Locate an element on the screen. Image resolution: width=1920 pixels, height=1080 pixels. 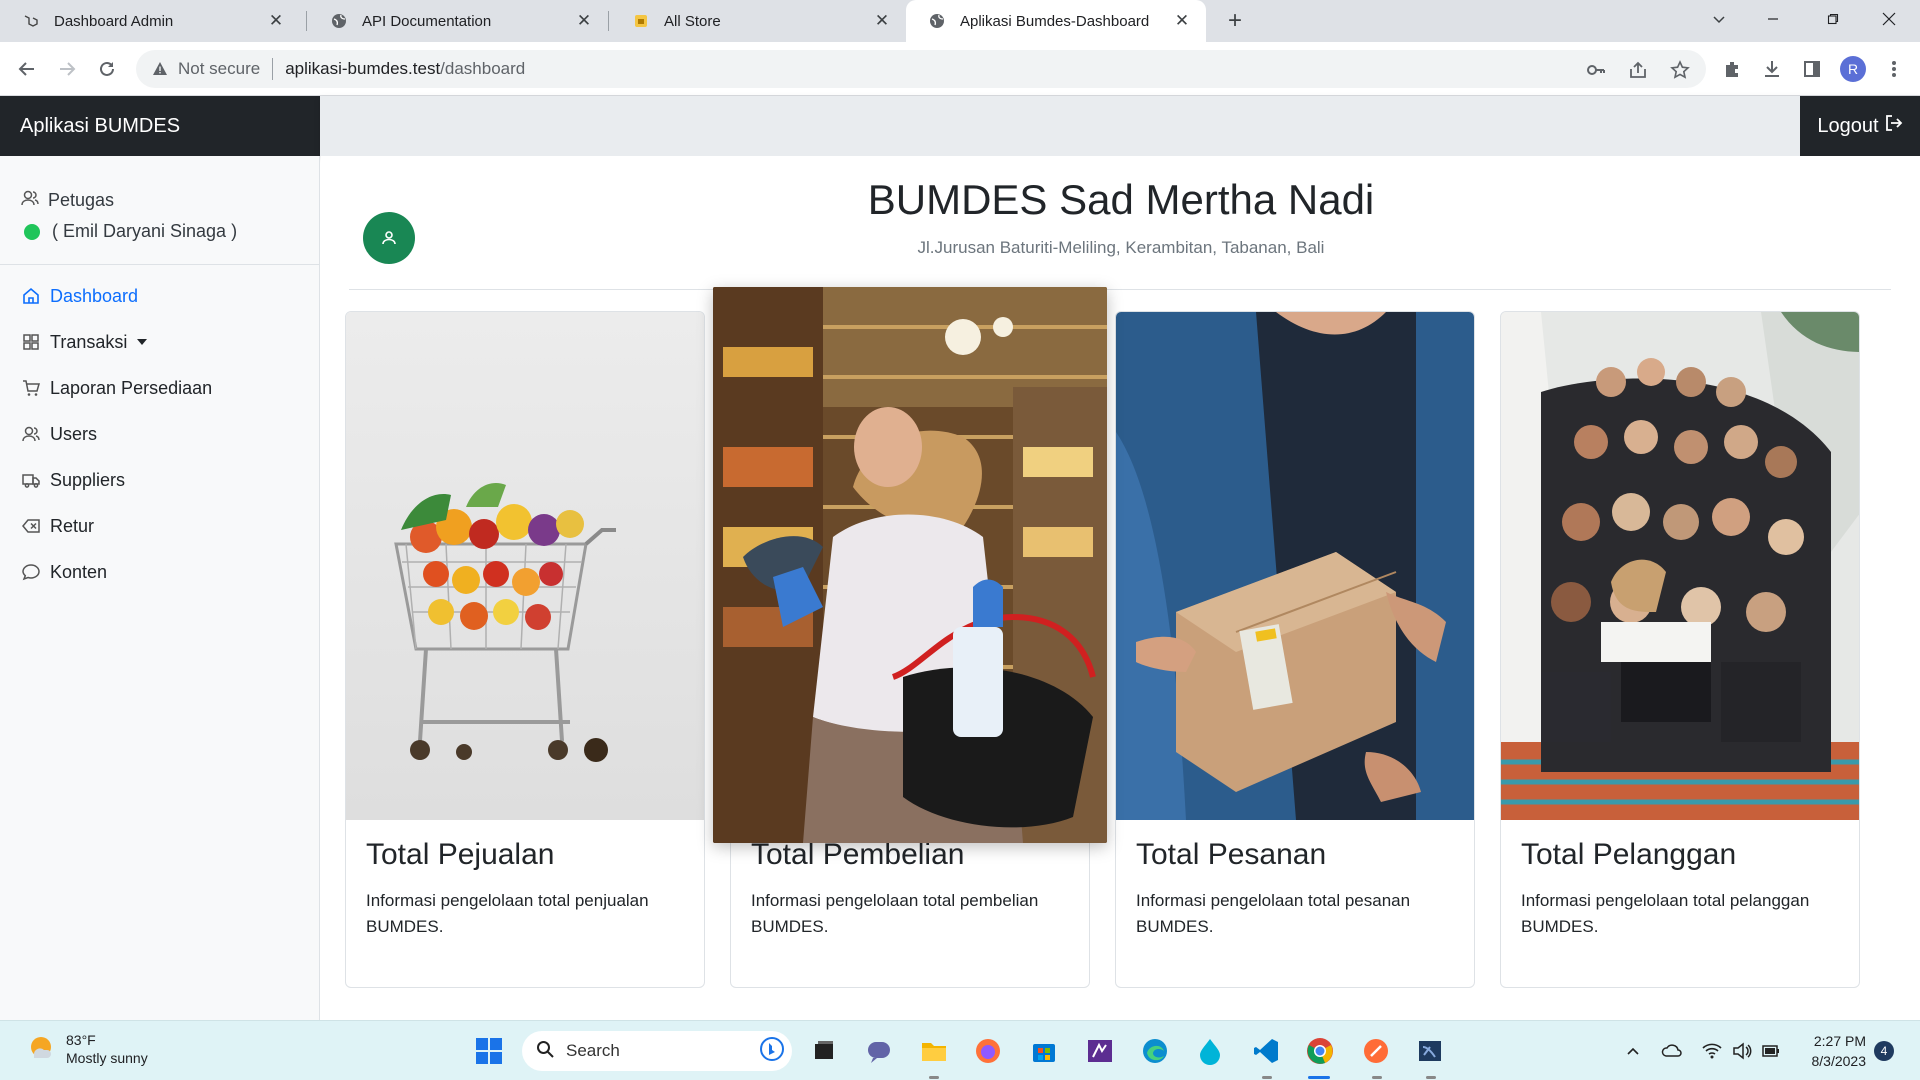
tab-search-icon is located at coordinates (1719, 19).